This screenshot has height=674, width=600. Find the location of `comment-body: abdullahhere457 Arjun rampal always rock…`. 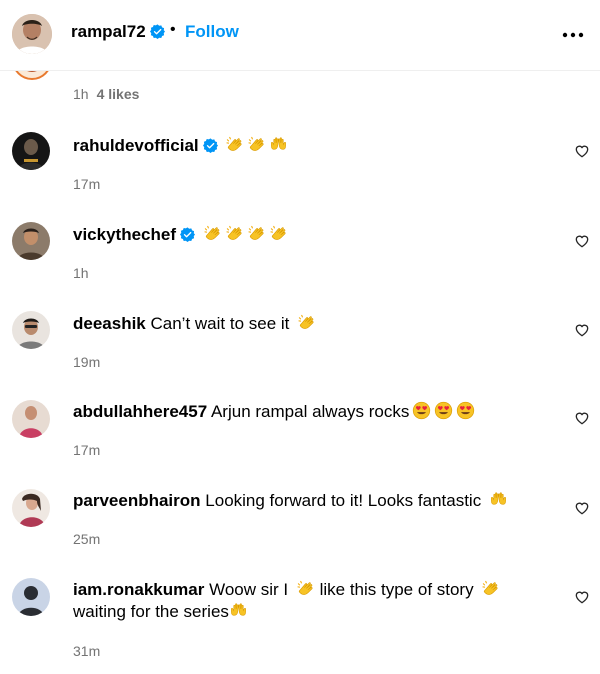

comment-body: abdullahhere457 Arjun rampal always rock… is located at coordinates (313, 412).